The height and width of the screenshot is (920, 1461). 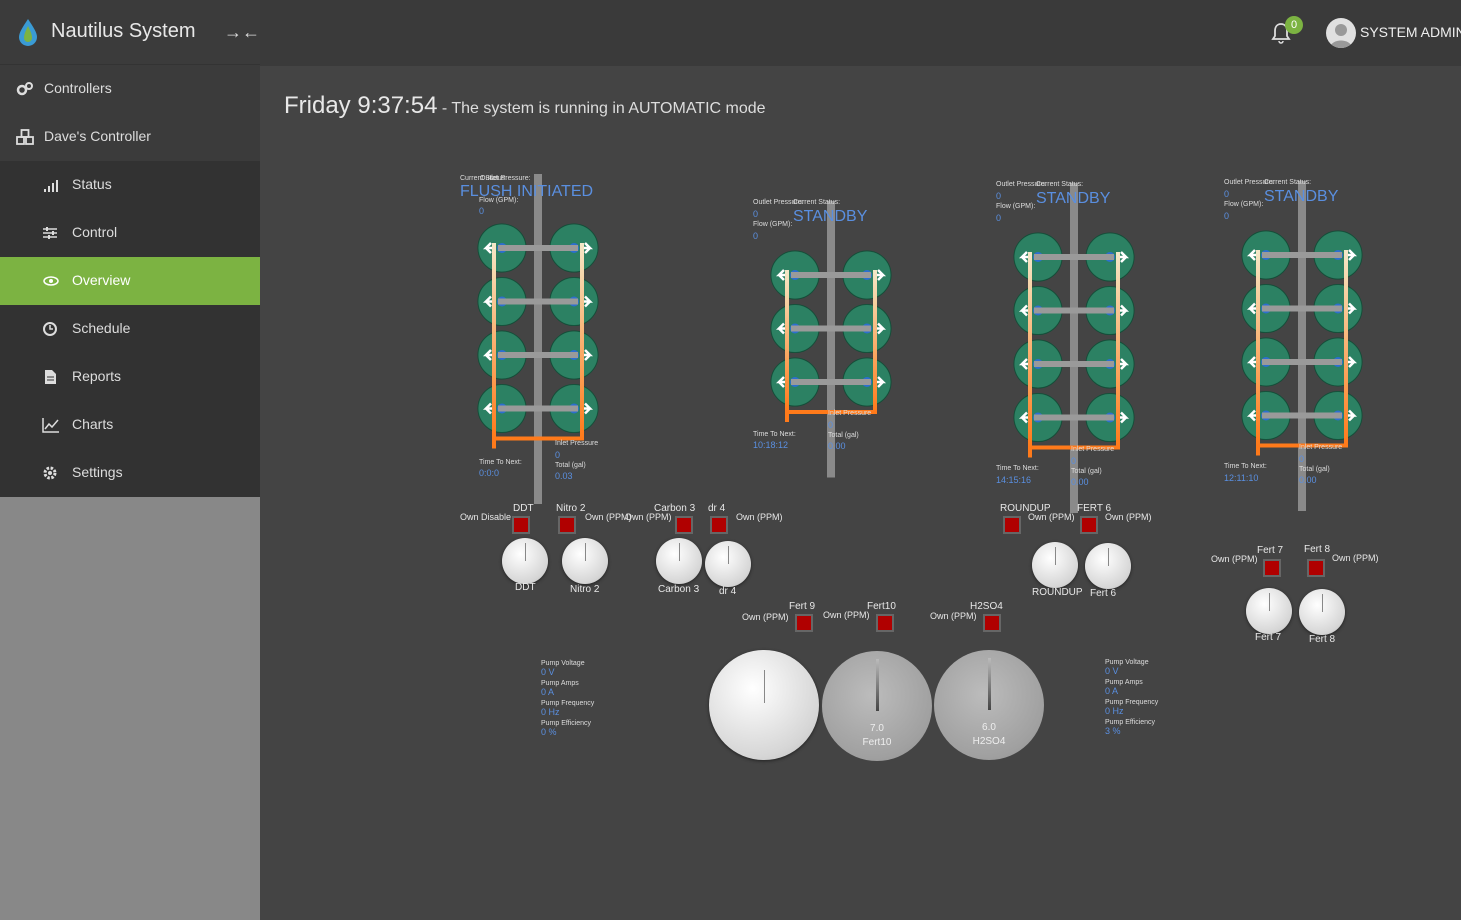 What do you see at coordinates (992, 623) in the screenshot?
I see `h2so4-toggle` at bounding box center [992, 623].